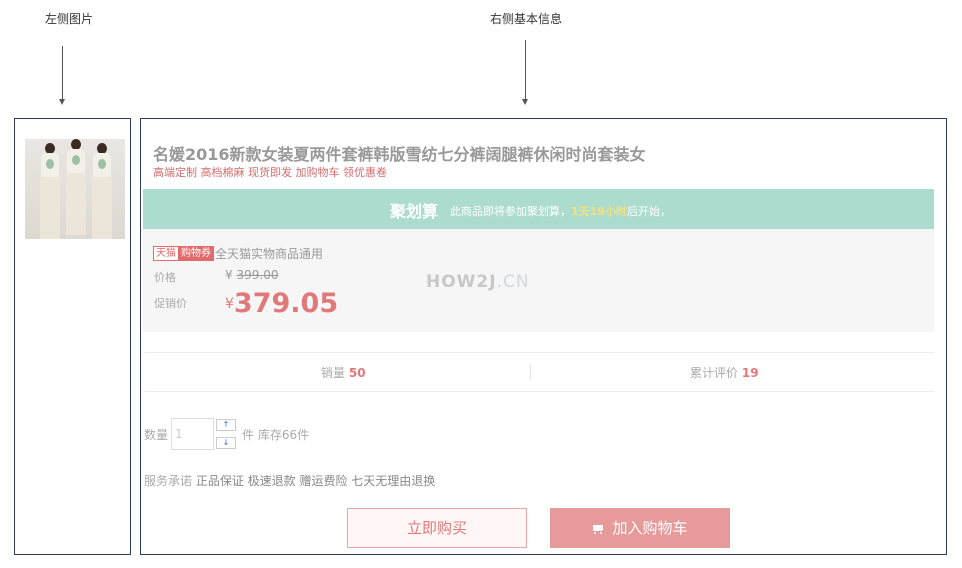 This screenshot has height=568, width=962. Describe the element at coordinates (510, 211) in the screenshot. I see `juhuasuan-text-before: 此商品即将参加聚划算，` at that location.